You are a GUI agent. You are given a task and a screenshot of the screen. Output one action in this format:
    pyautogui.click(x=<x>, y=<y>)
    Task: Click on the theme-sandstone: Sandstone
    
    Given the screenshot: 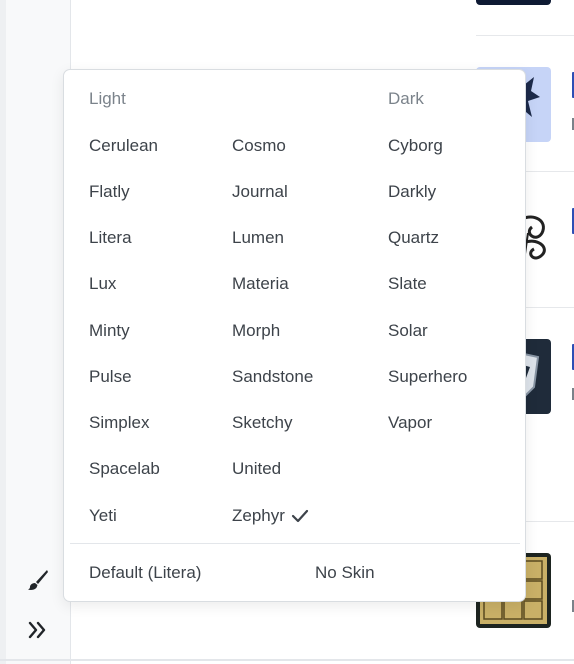 What is the action you would take?
    pyautogui.click(x=272, y=377)
    